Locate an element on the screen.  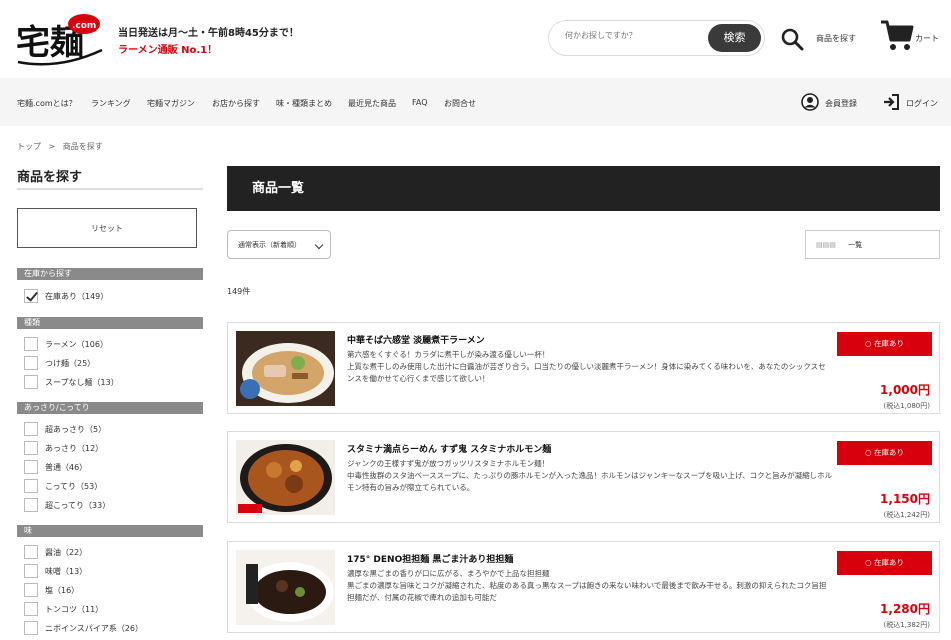
product-title: スタミナ満点らーめん すず鬼 スタミナホルモン麺 is located at coordinates (449, 448).